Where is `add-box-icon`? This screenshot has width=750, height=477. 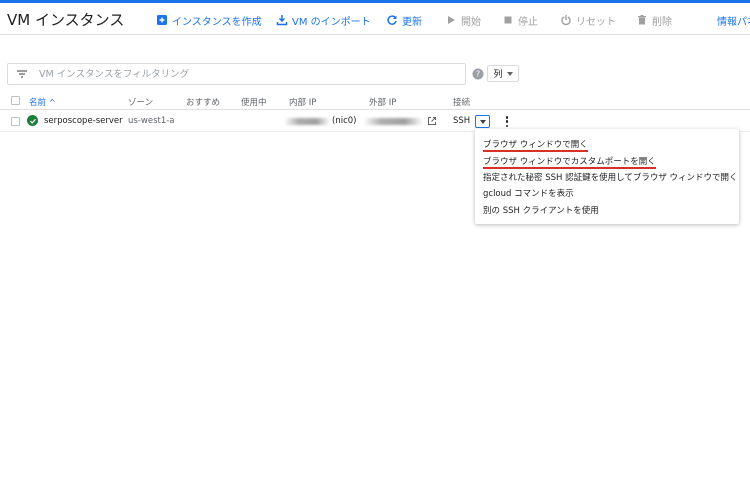
add-box-icon is located at coordinates (162, 20).